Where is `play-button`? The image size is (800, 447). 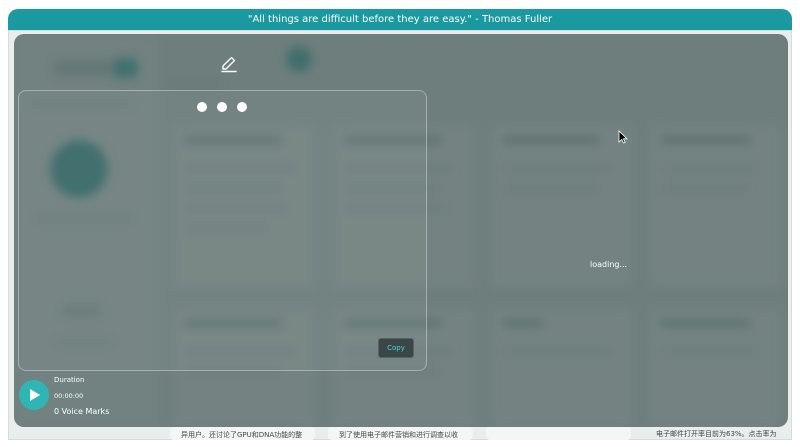 play-button is located at coordinates (34, 395).